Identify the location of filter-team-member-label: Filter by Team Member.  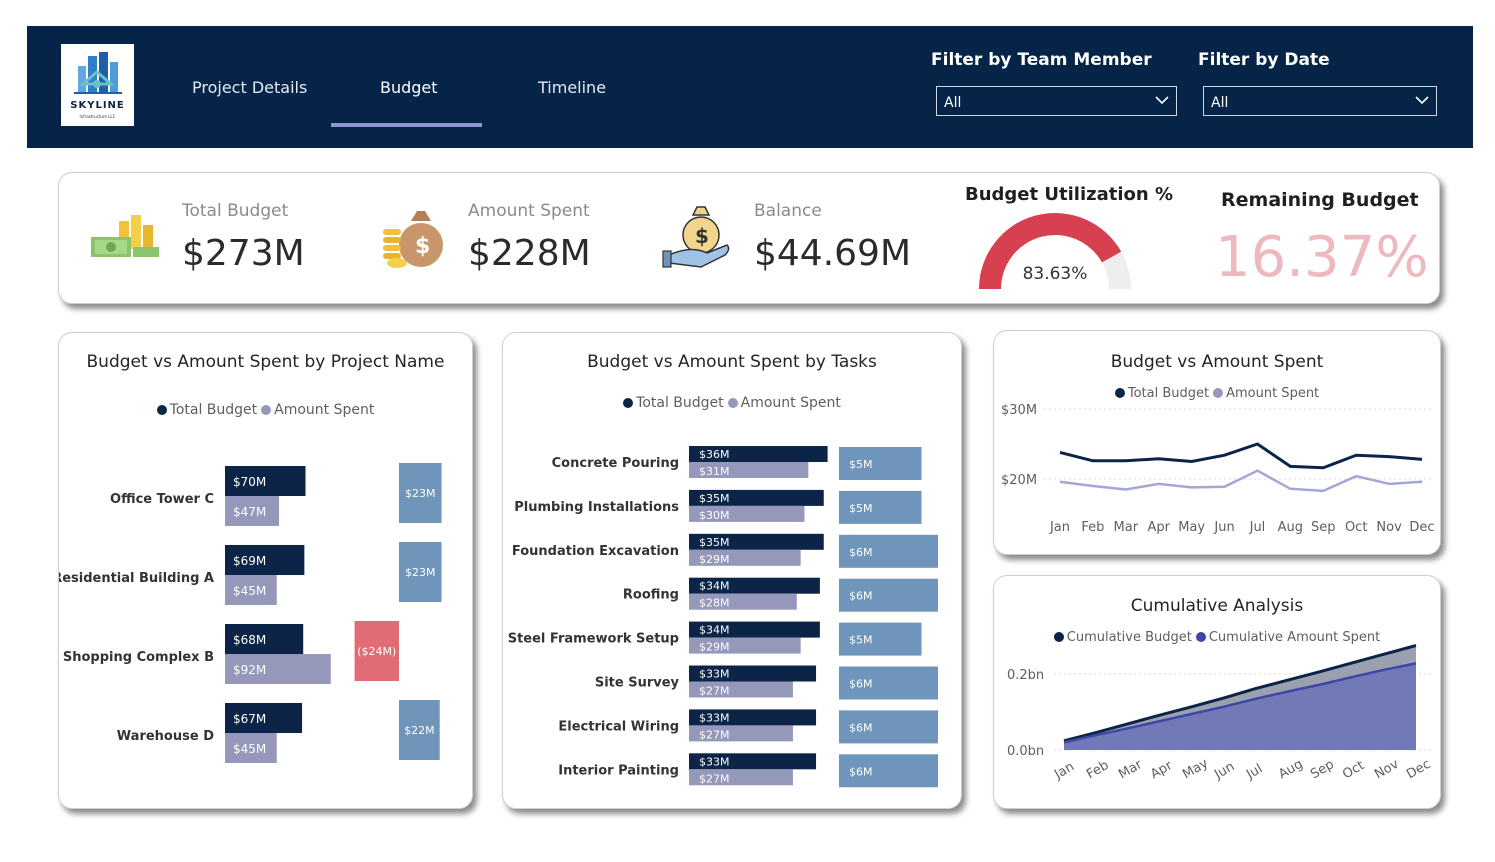
(1041, 60).